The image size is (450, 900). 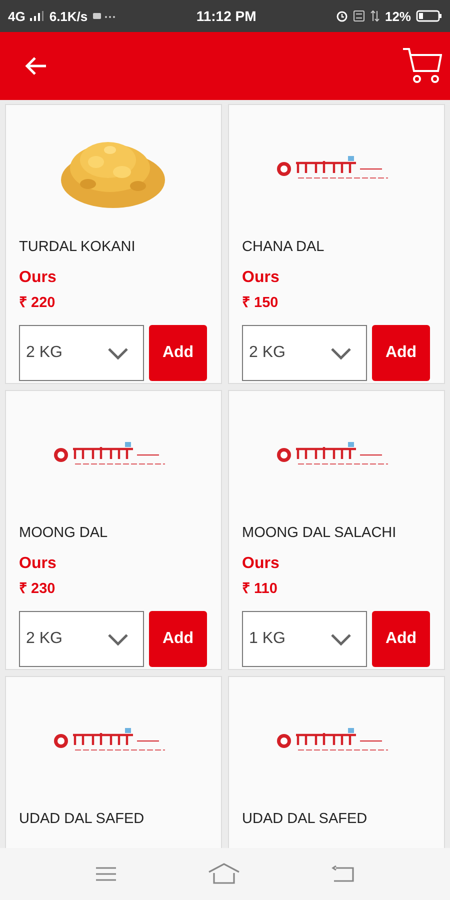 I want to click on product-price: ₹ 230, so click(x=37, y=588).